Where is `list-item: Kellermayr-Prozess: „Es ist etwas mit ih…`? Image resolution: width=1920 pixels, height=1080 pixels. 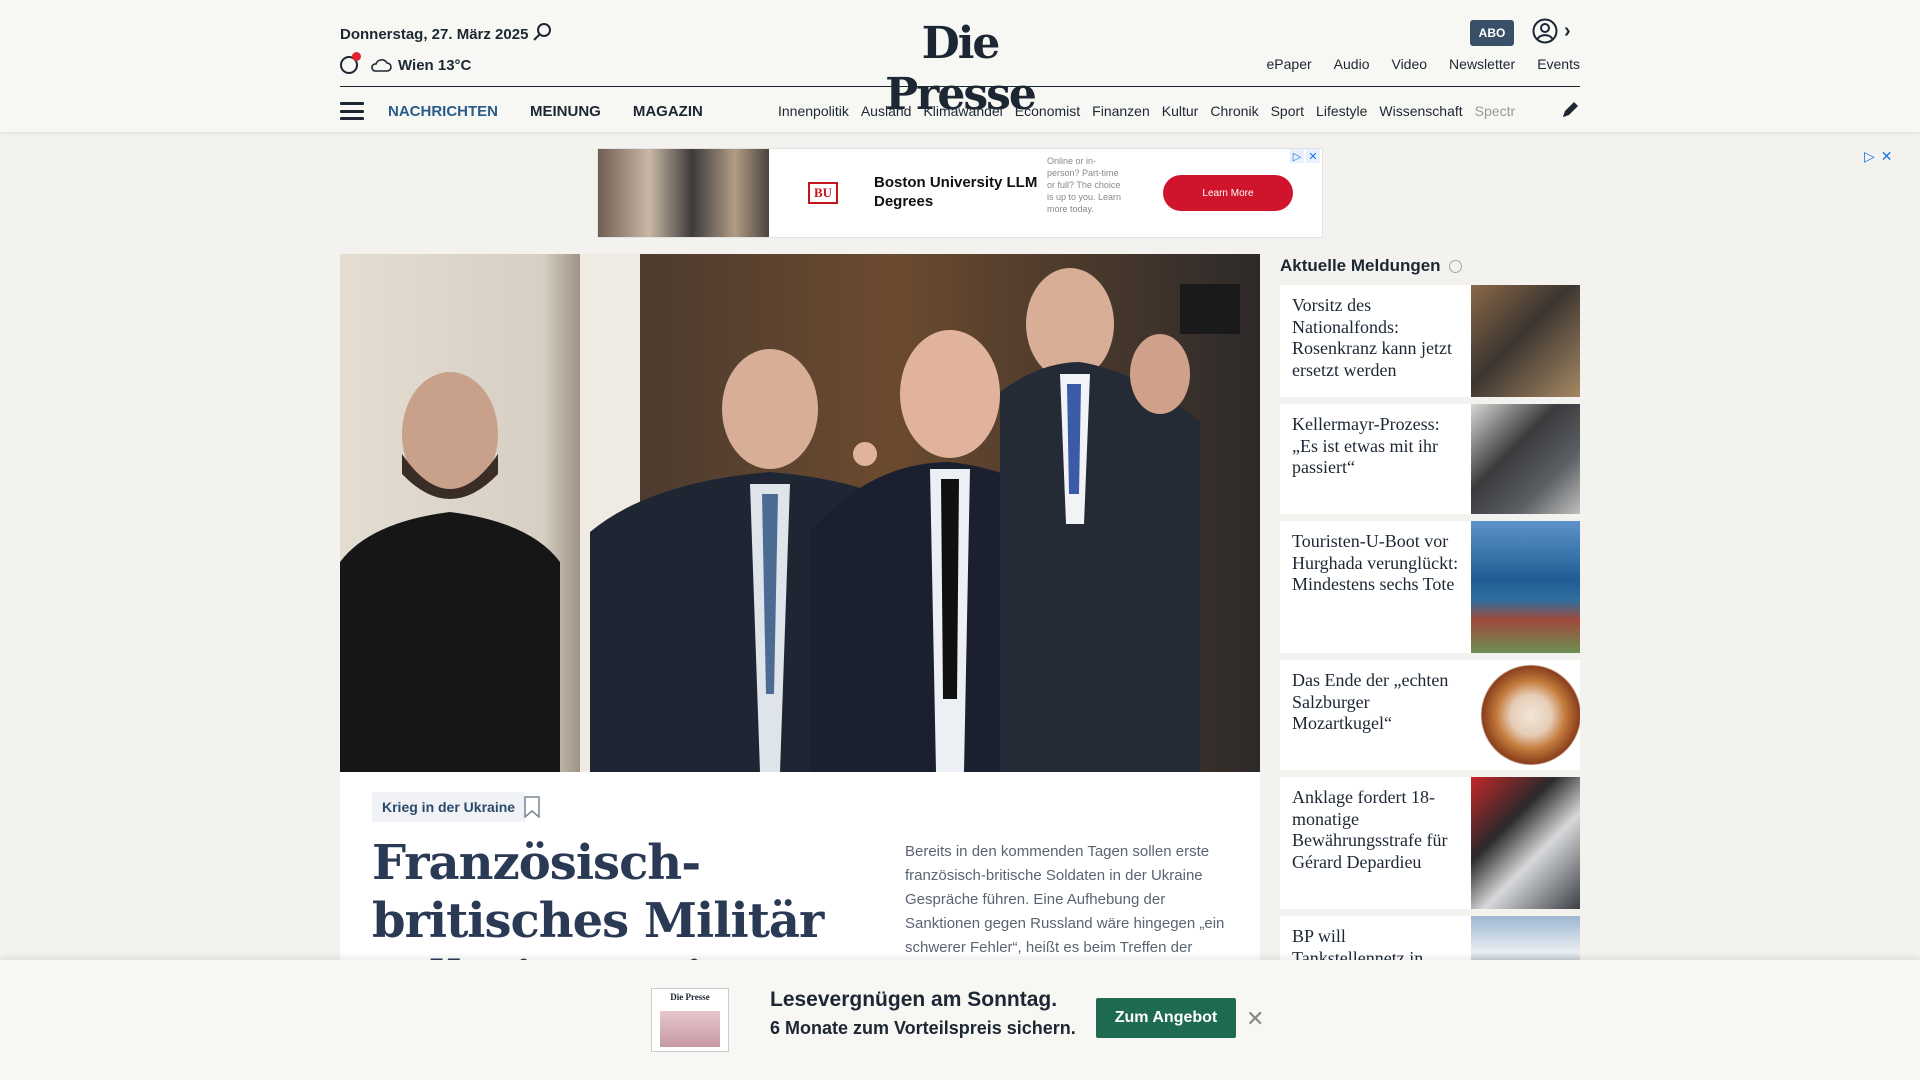 list-item: Kellermayr-Prozess: „Es ist etwas mit ih… is located at coordinates (1430, 459).